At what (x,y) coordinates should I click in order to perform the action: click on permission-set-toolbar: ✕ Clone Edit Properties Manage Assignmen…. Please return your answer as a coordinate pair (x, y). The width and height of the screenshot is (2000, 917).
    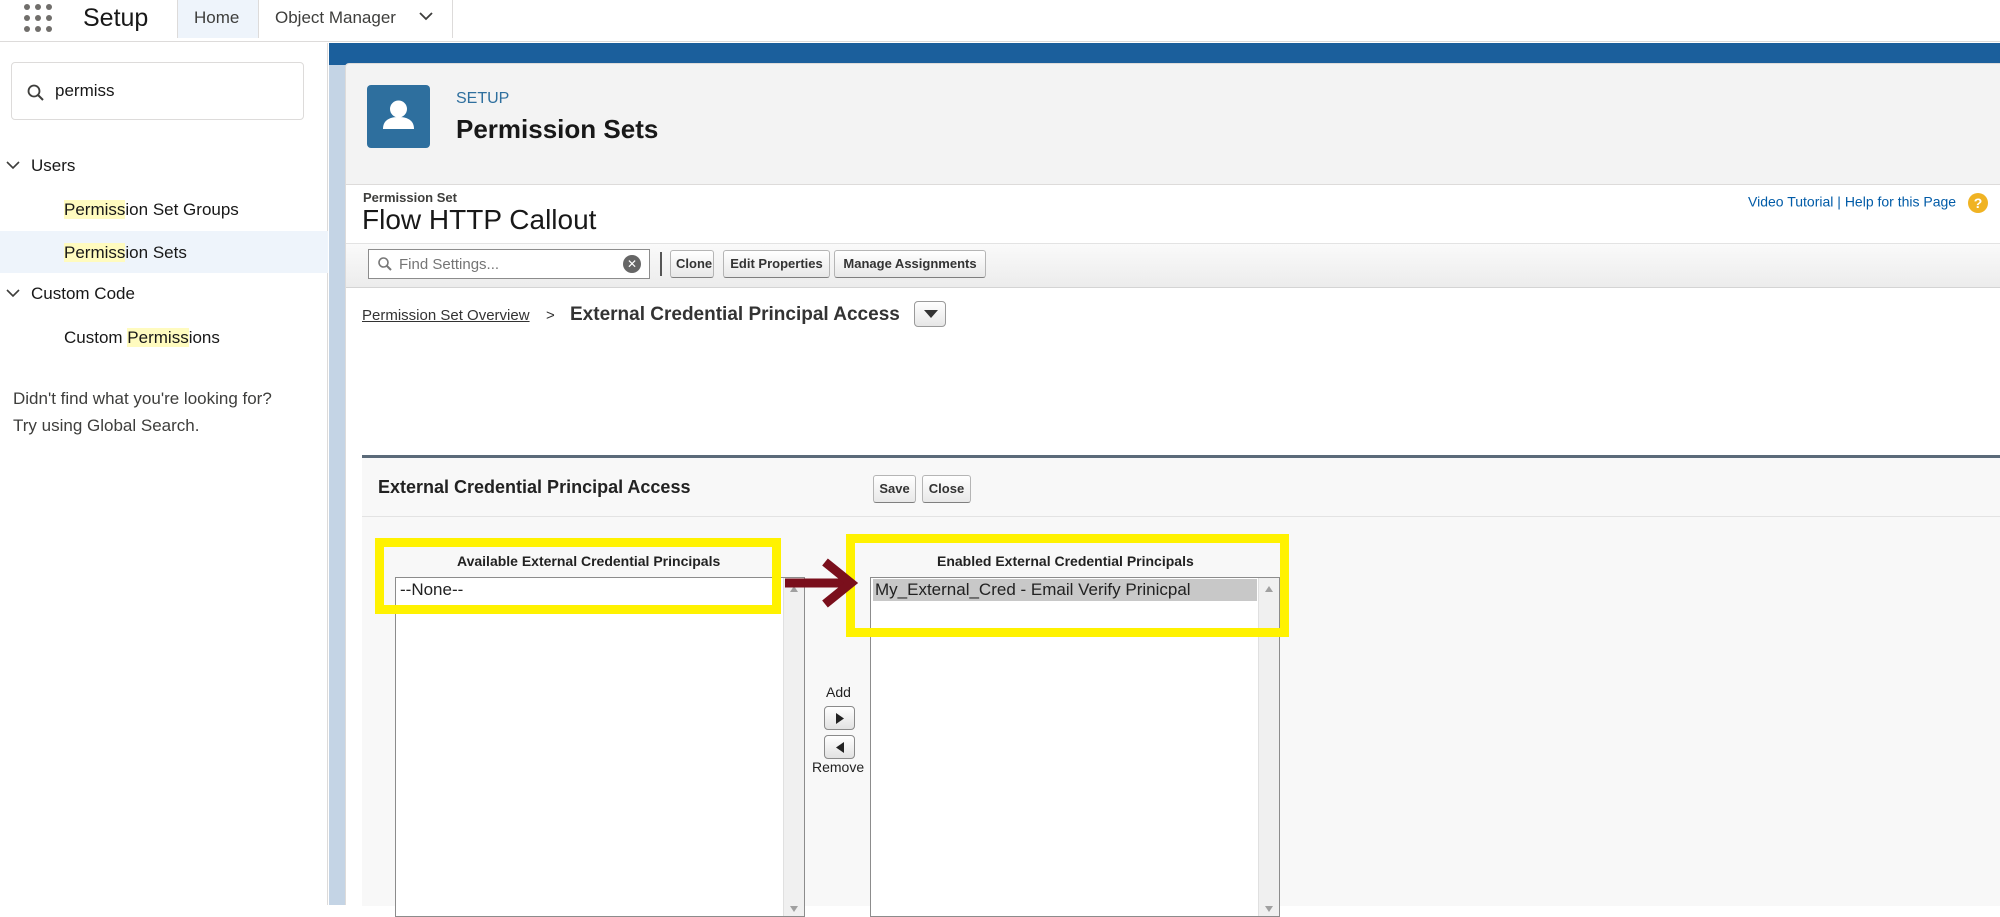
    Looking at the image, I should click on (1173, 265).